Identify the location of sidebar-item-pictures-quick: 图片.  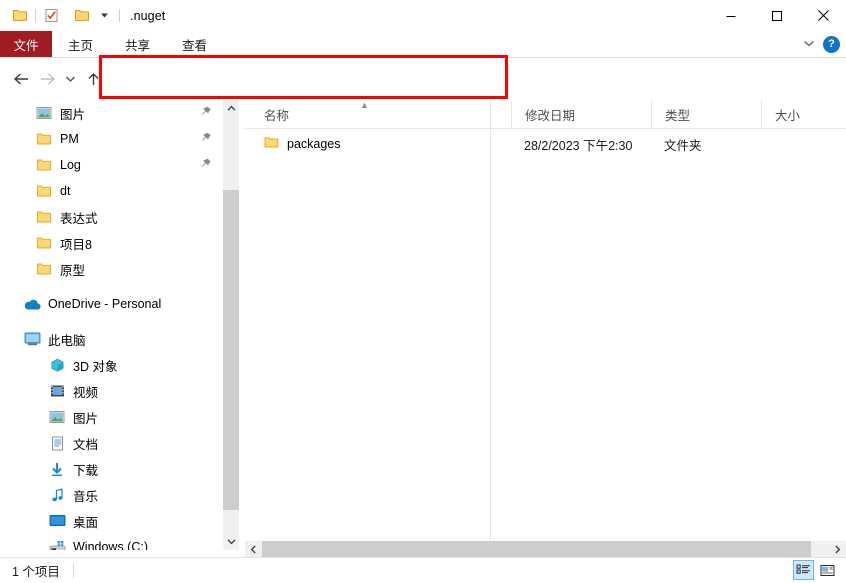
(111, 113).